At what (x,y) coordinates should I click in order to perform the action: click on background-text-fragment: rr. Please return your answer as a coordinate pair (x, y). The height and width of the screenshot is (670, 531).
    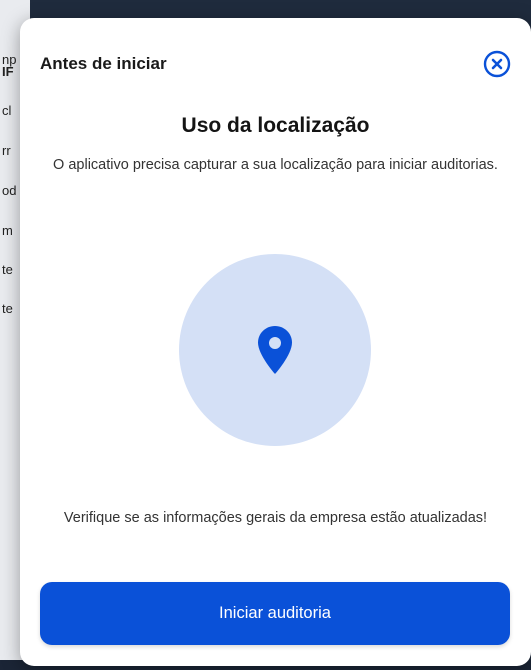
    Looking at the image, I should click on (6, 150).